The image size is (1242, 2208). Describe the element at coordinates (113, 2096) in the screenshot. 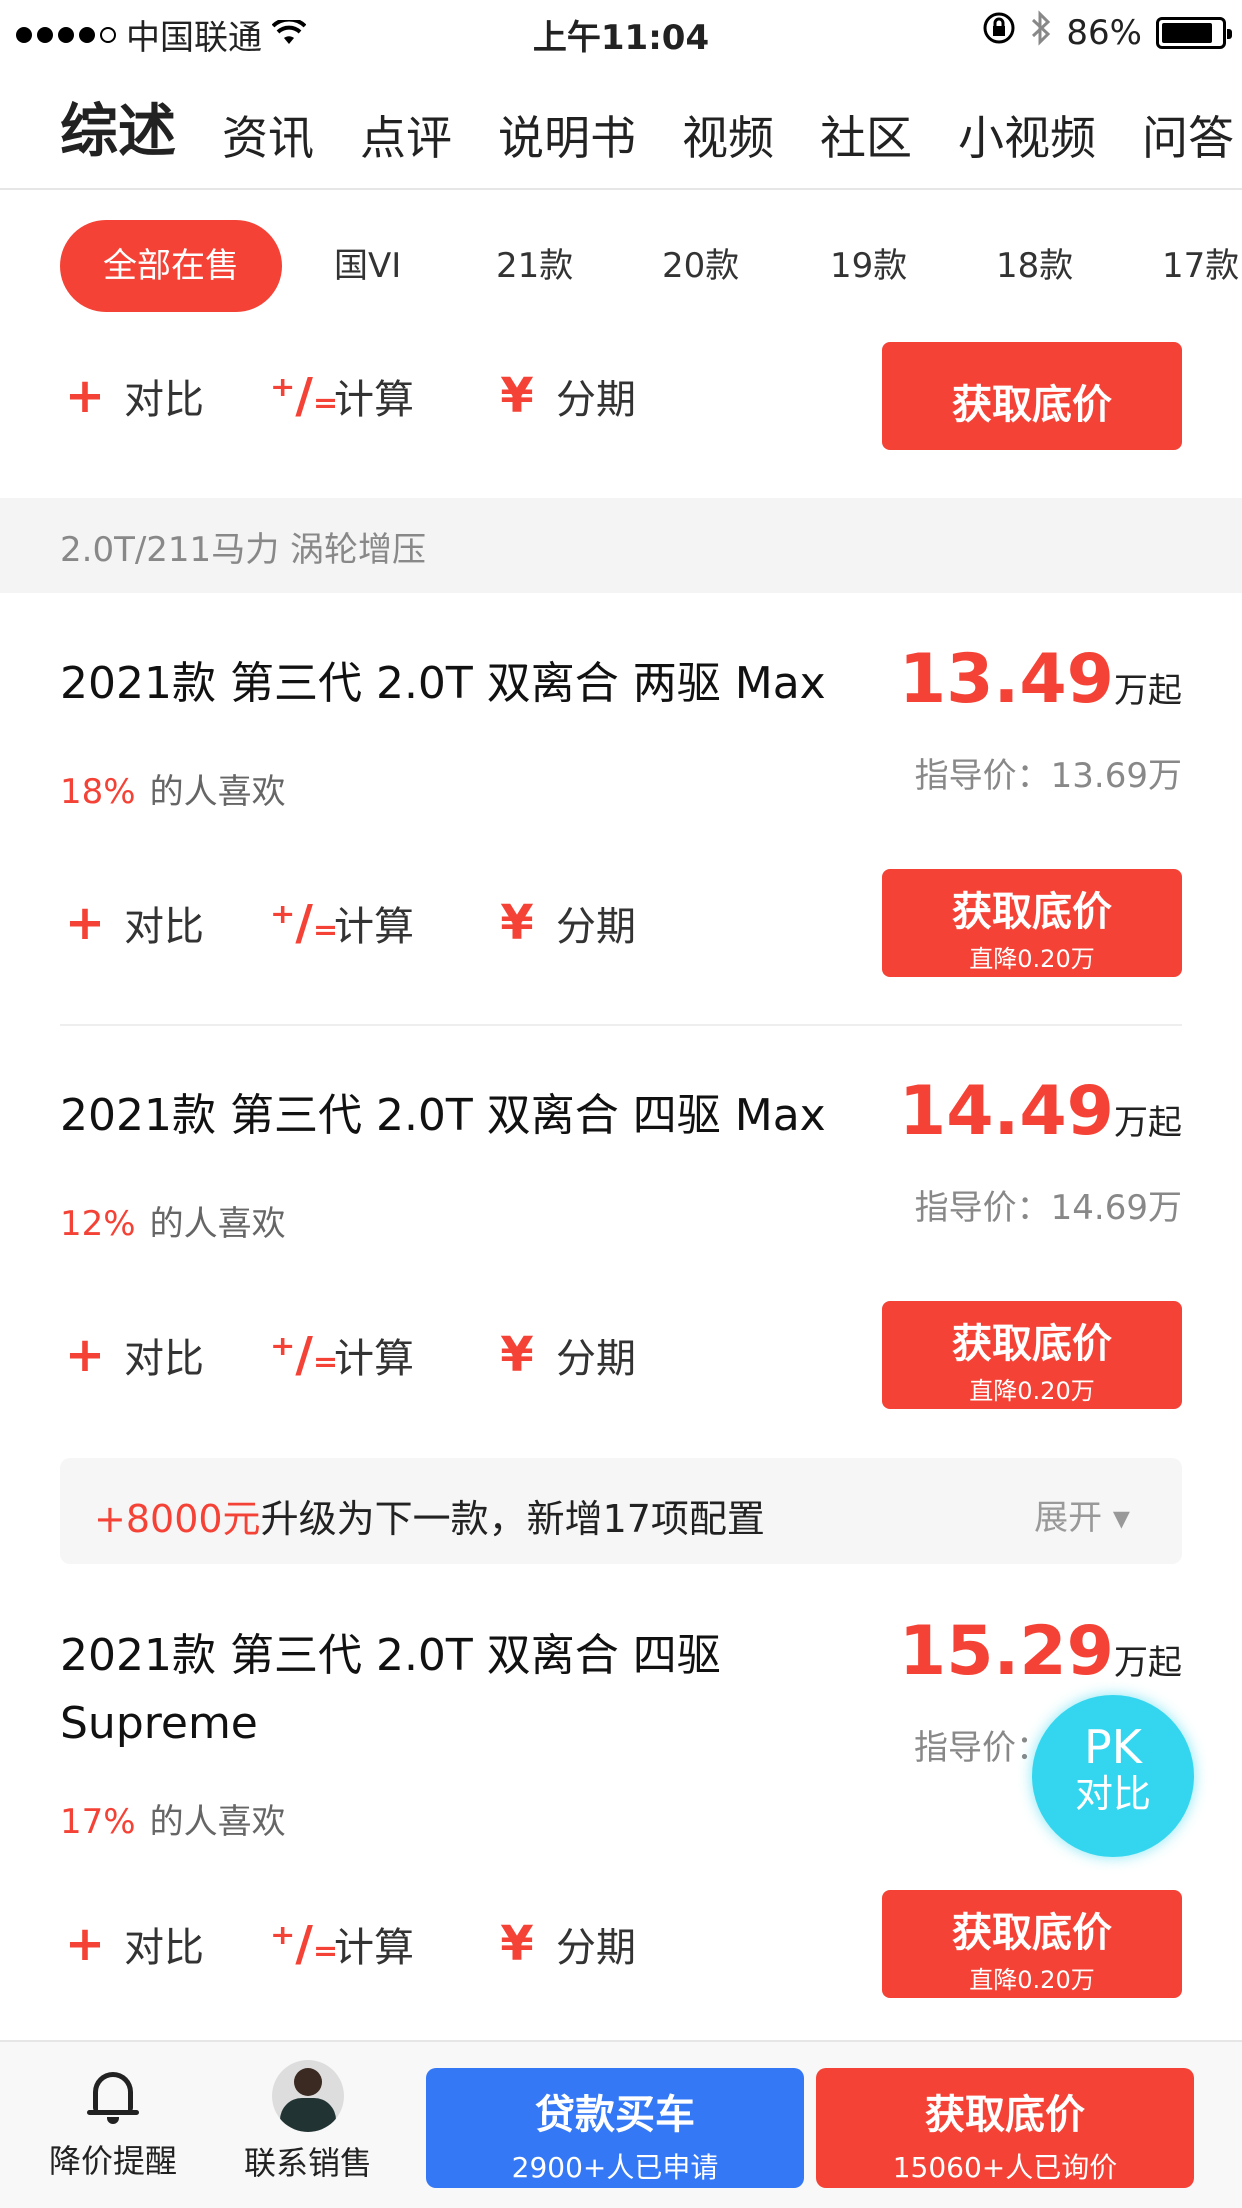

I see `bell-icon` at that location.